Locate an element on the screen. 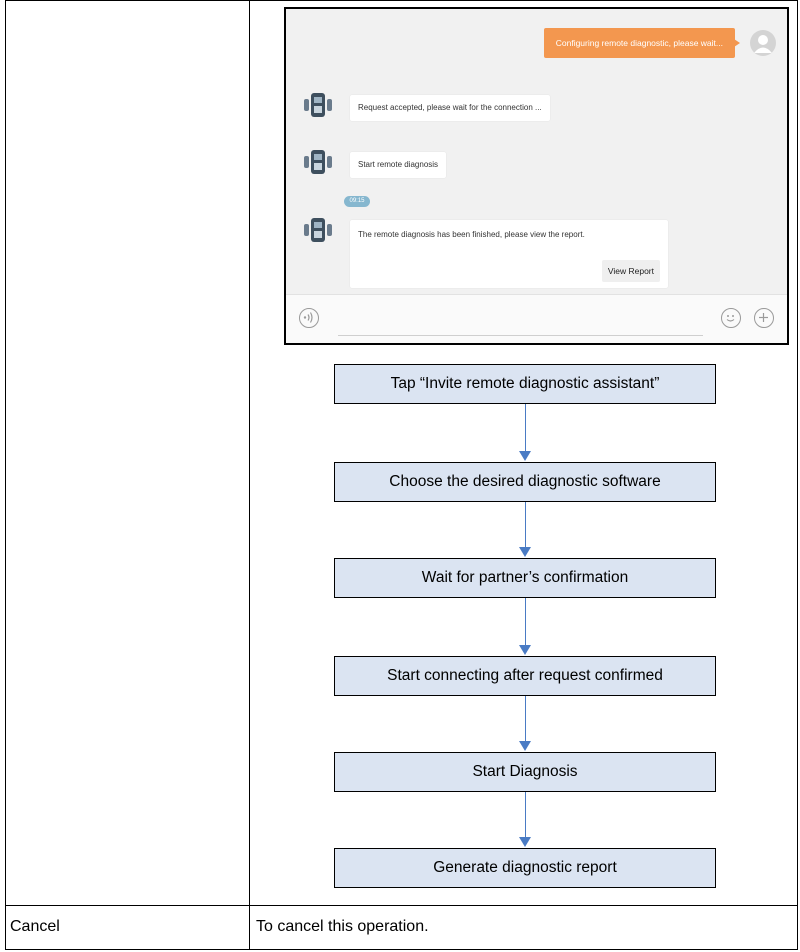  flow-step-start-diagnosis: Start Diagnosis is located at coordinates (525, 772).